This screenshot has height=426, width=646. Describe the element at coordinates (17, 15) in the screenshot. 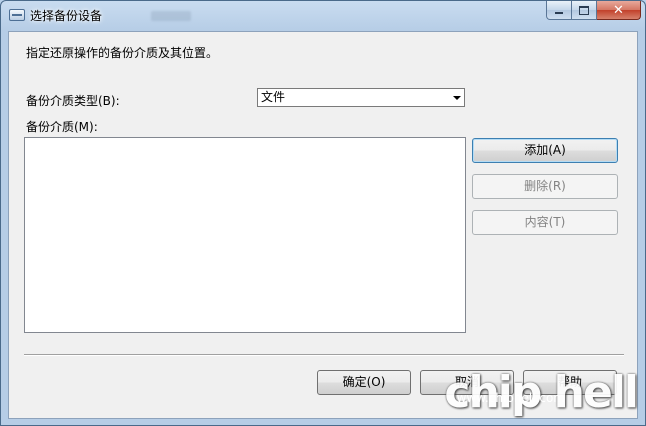

I see `dialog-icon` at that location.